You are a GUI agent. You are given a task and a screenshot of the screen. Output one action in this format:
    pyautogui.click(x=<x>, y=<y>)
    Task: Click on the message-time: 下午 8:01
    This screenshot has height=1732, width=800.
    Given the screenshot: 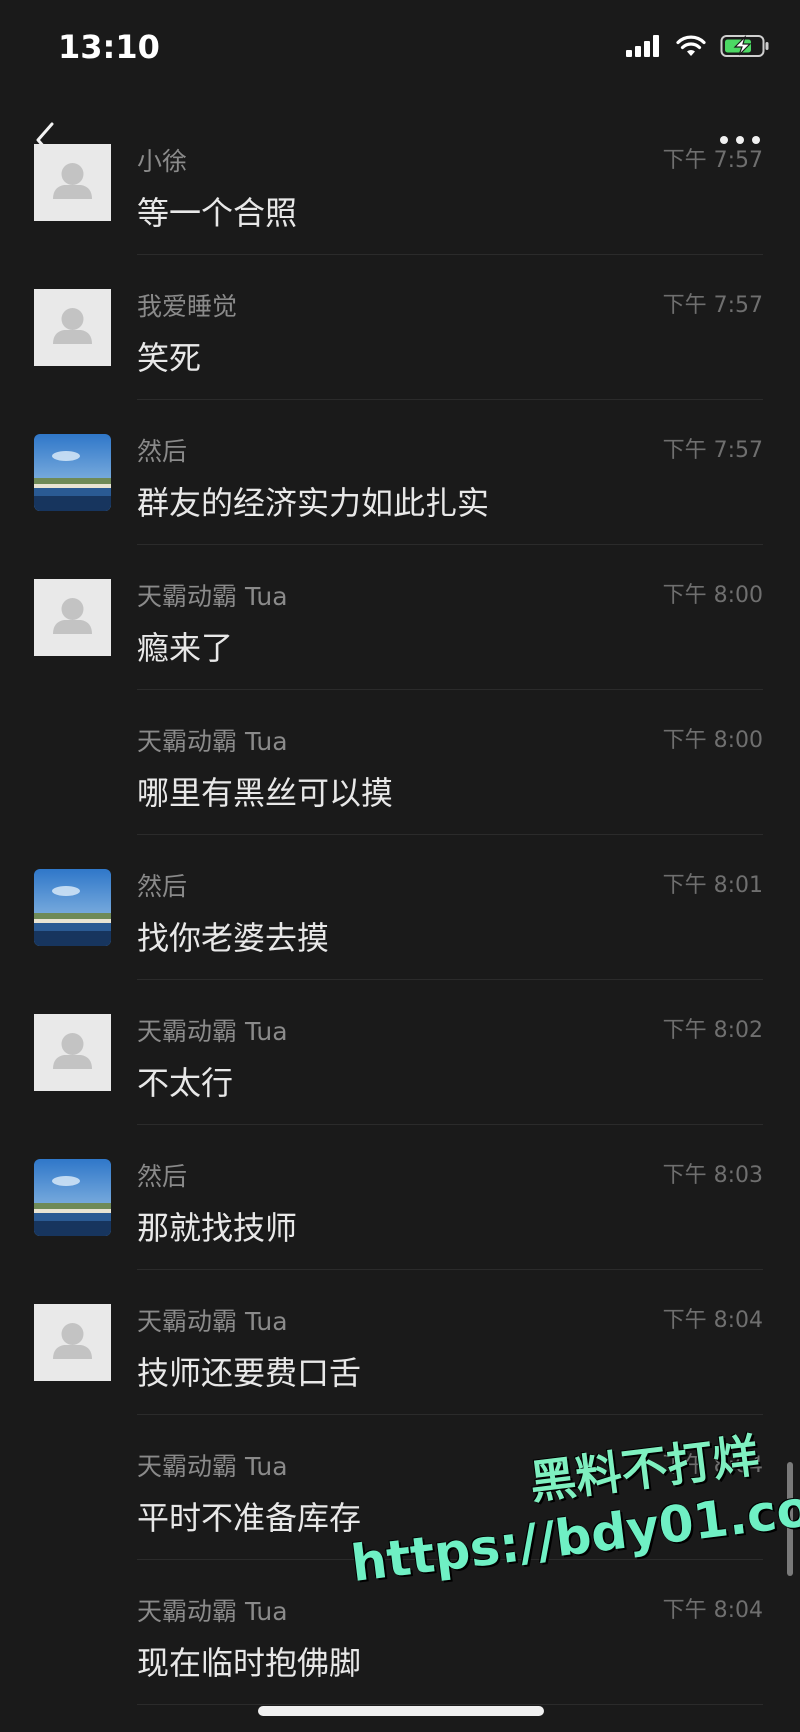 What is the action you would take?
    pyautogui.click(x=712, y=885)
    